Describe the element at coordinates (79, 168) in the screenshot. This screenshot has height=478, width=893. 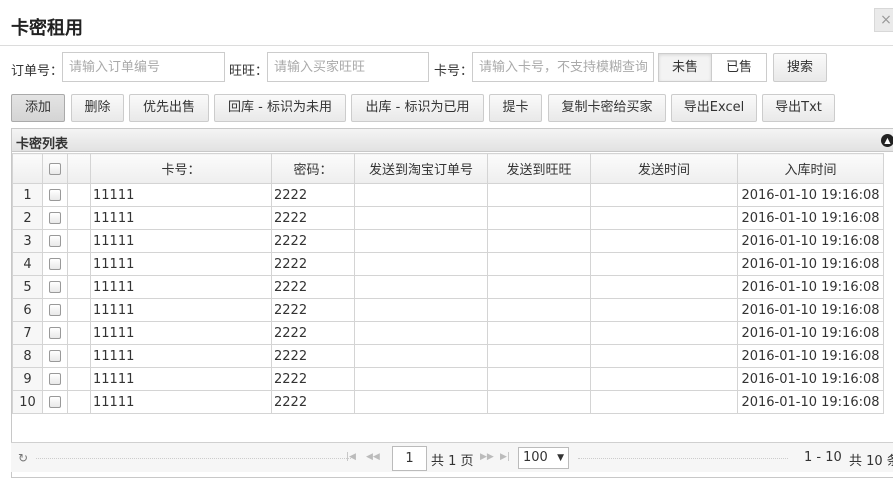
I see `blank-header` at that location.